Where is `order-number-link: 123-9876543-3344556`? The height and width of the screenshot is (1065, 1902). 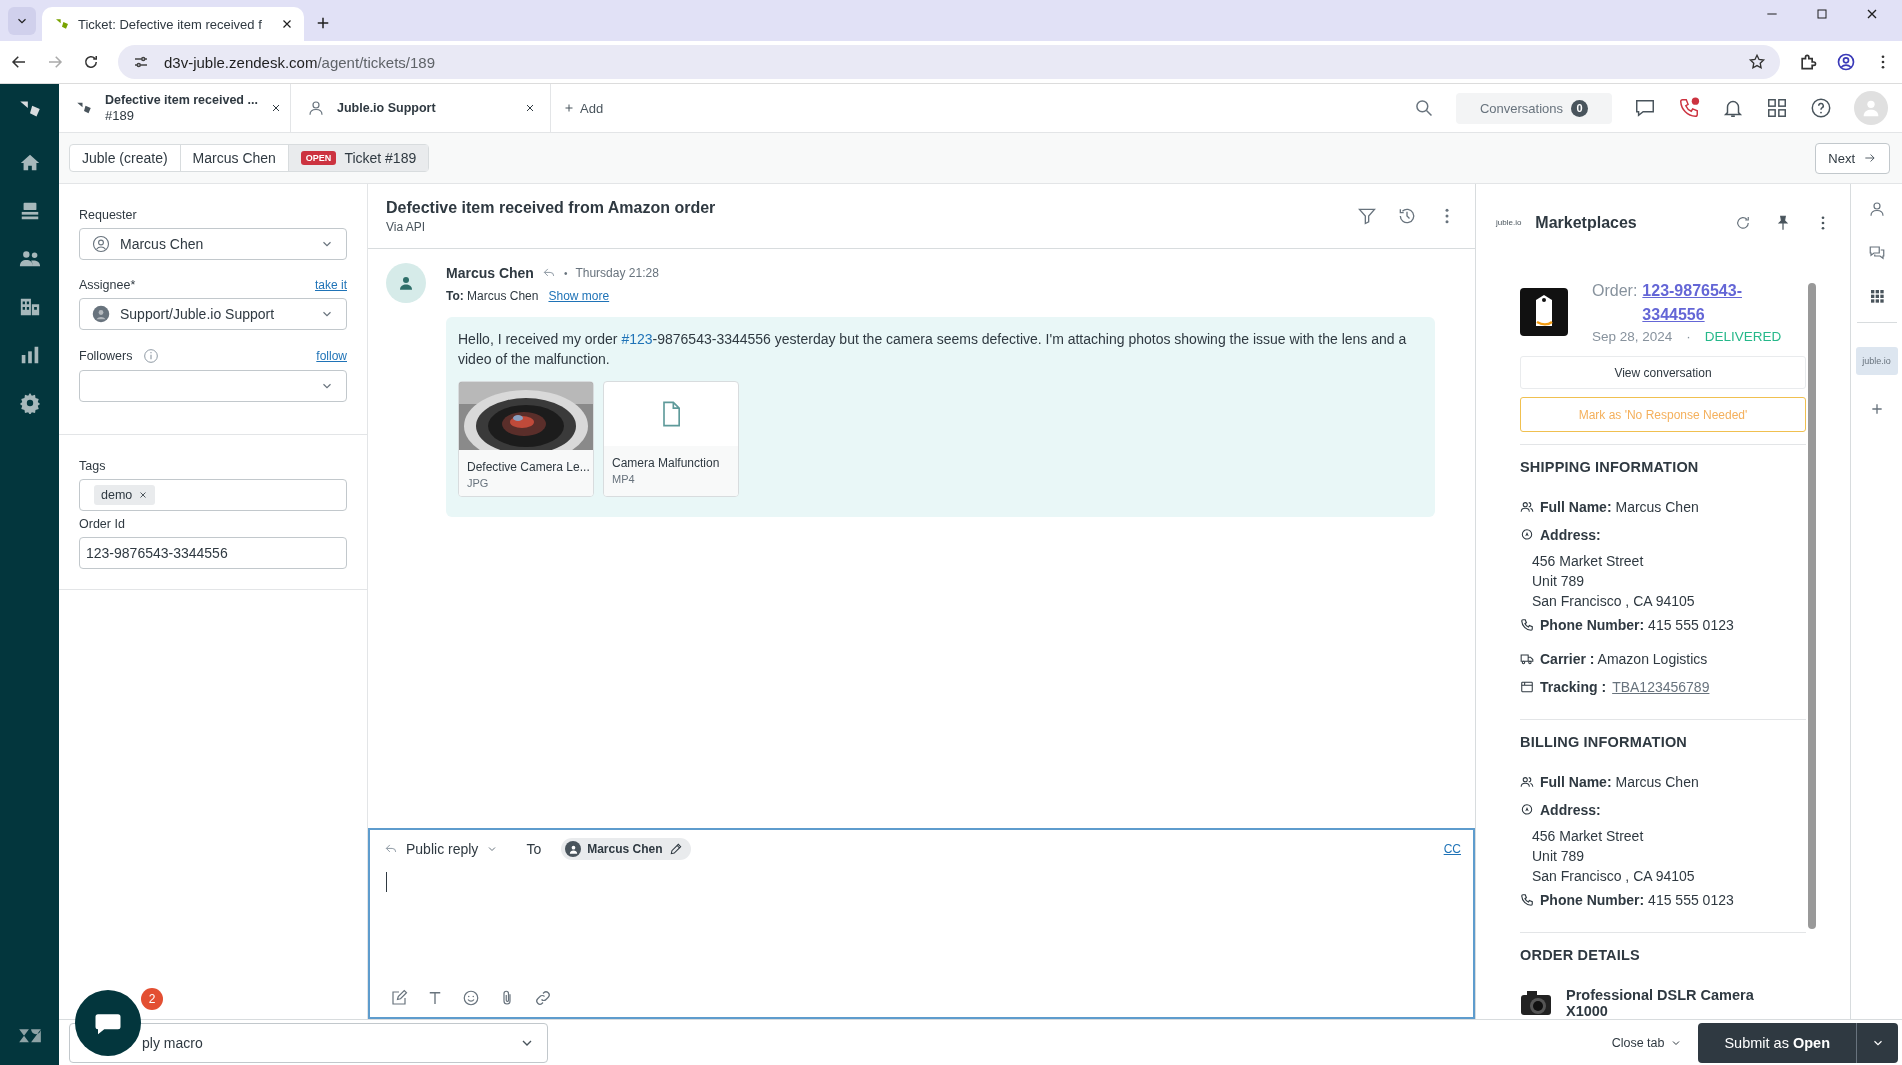 order-number-link: 123-9876543-3344556 is located at coordinates (1702, 303).